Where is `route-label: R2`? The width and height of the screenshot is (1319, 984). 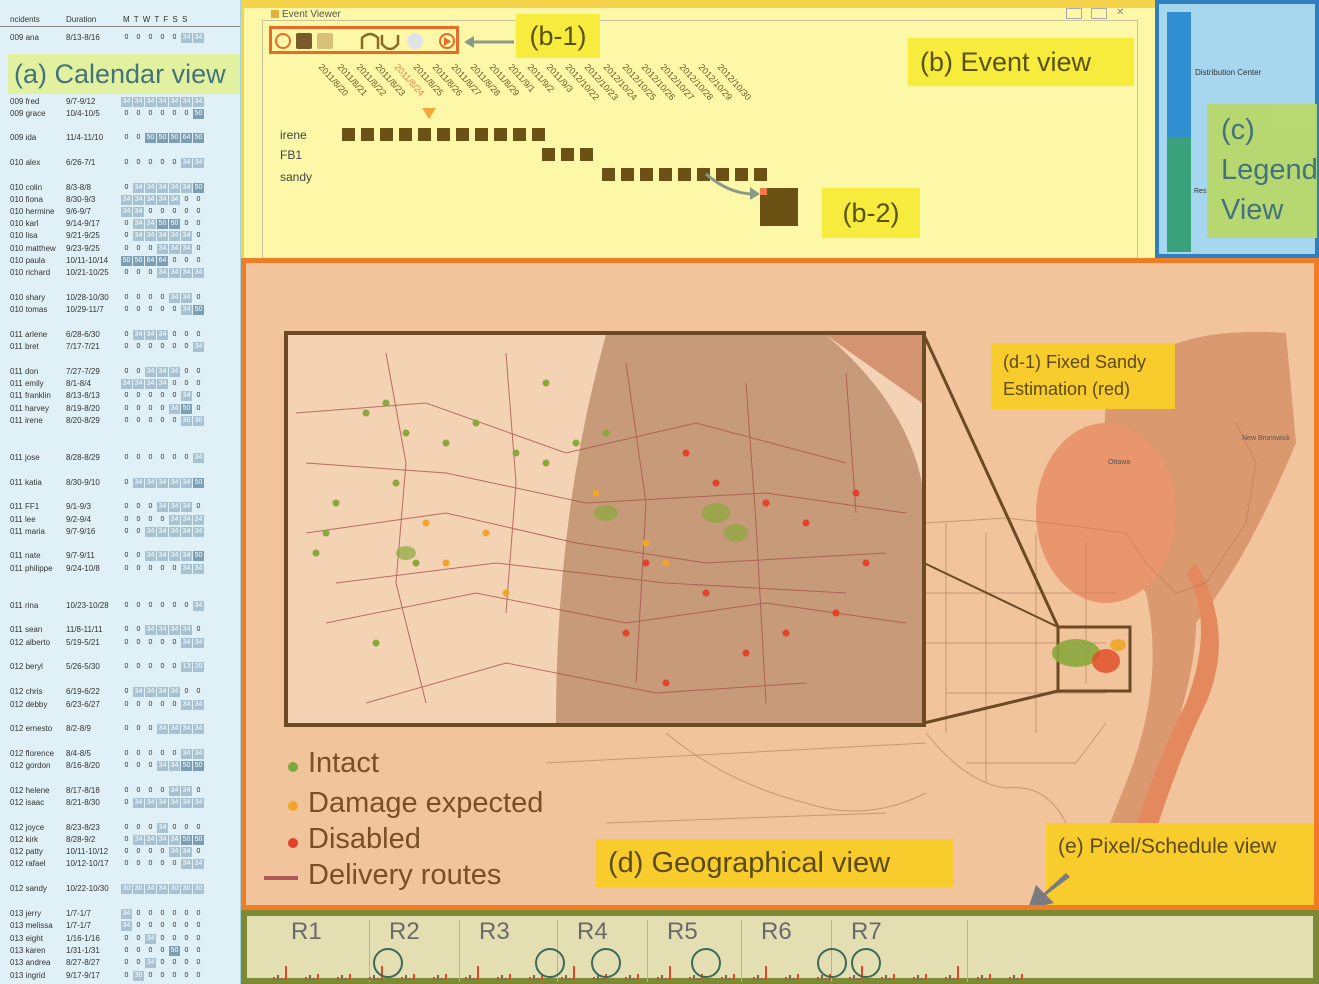 route-label: R2 is located at coordinates (404, 932).